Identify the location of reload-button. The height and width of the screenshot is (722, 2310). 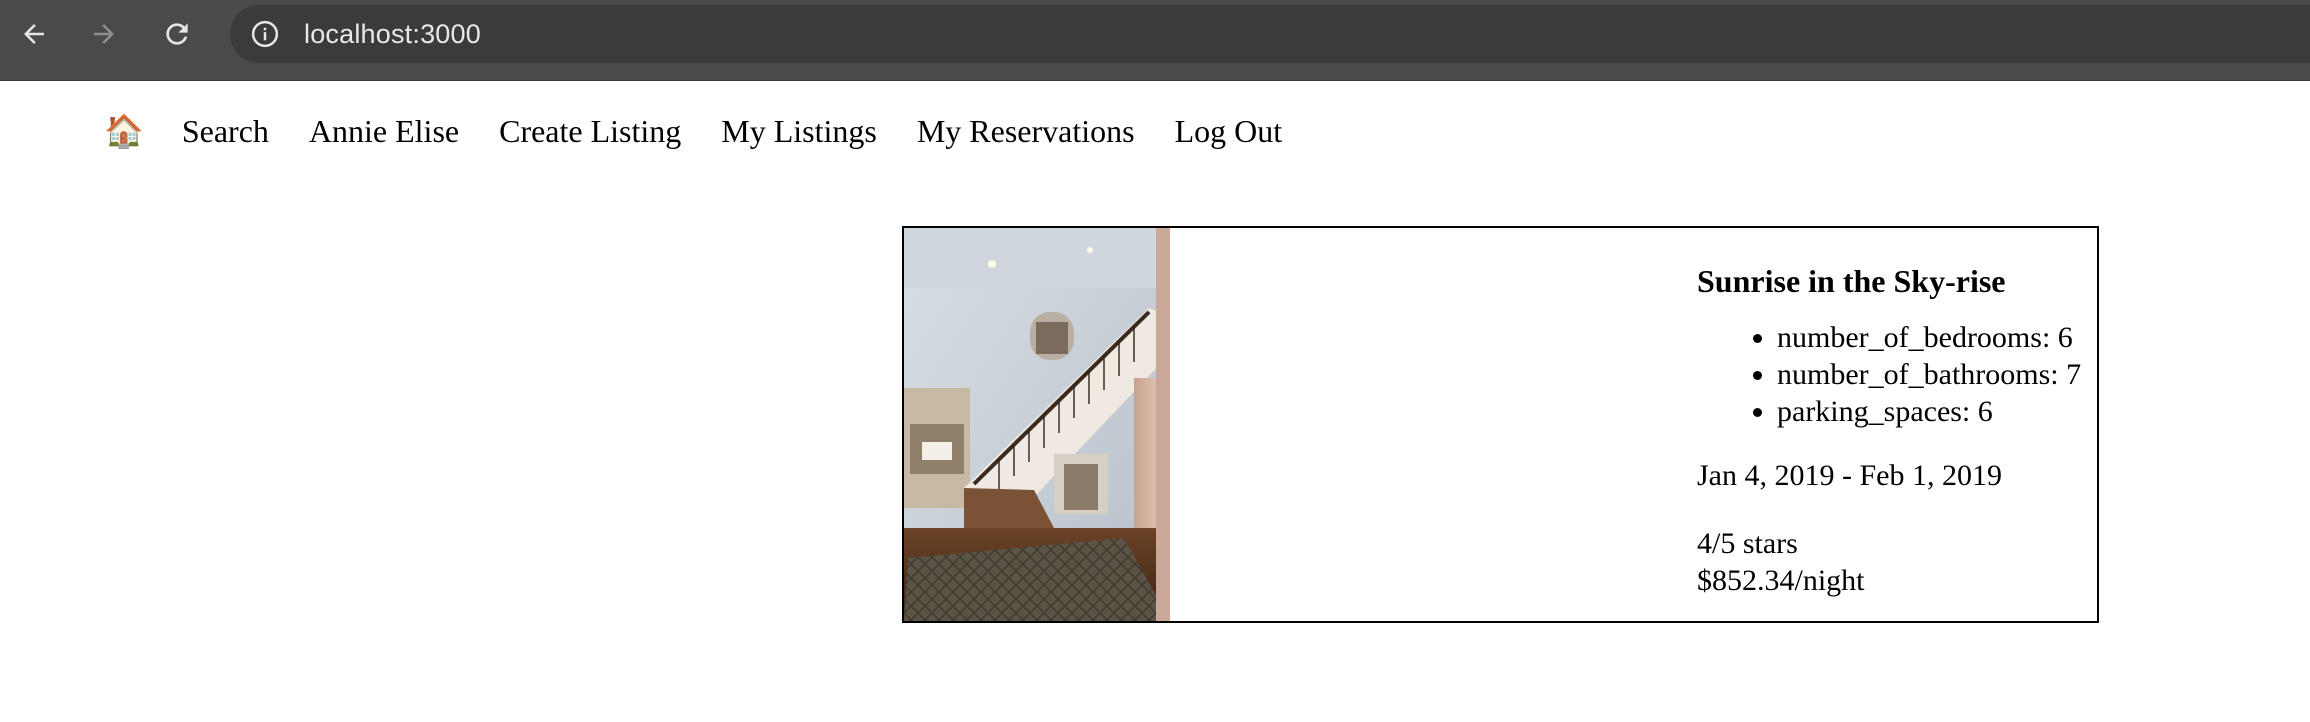
(177, 34).